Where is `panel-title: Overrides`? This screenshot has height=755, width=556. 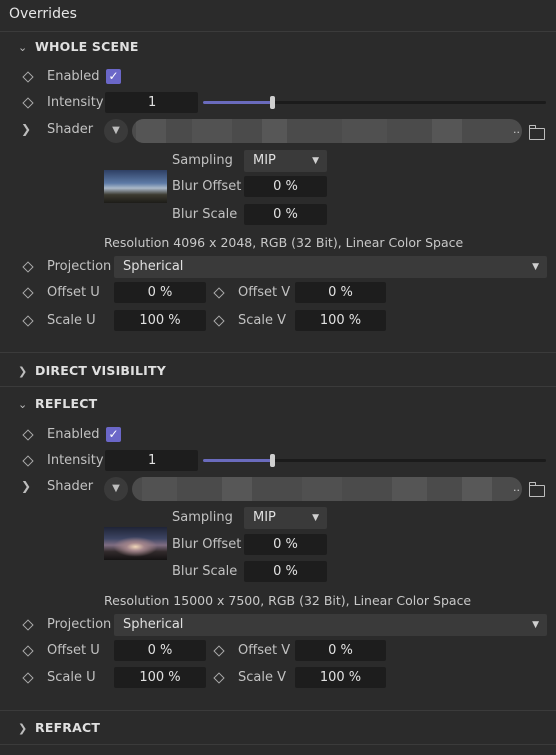 panel-title: Overrides is located at coordinates (43, 14).